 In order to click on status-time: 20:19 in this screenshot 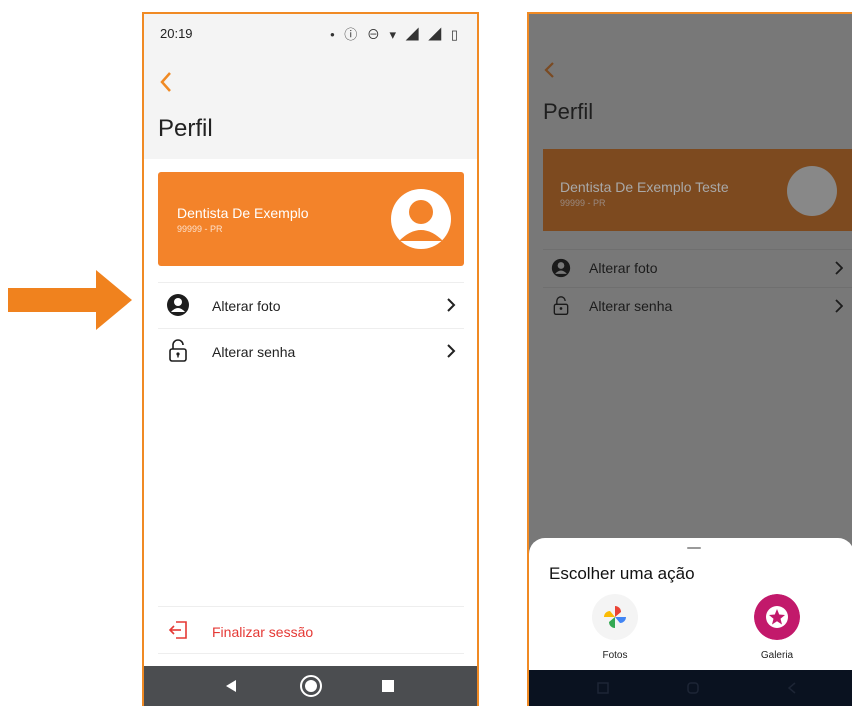, I will do `click(176, 33)`.